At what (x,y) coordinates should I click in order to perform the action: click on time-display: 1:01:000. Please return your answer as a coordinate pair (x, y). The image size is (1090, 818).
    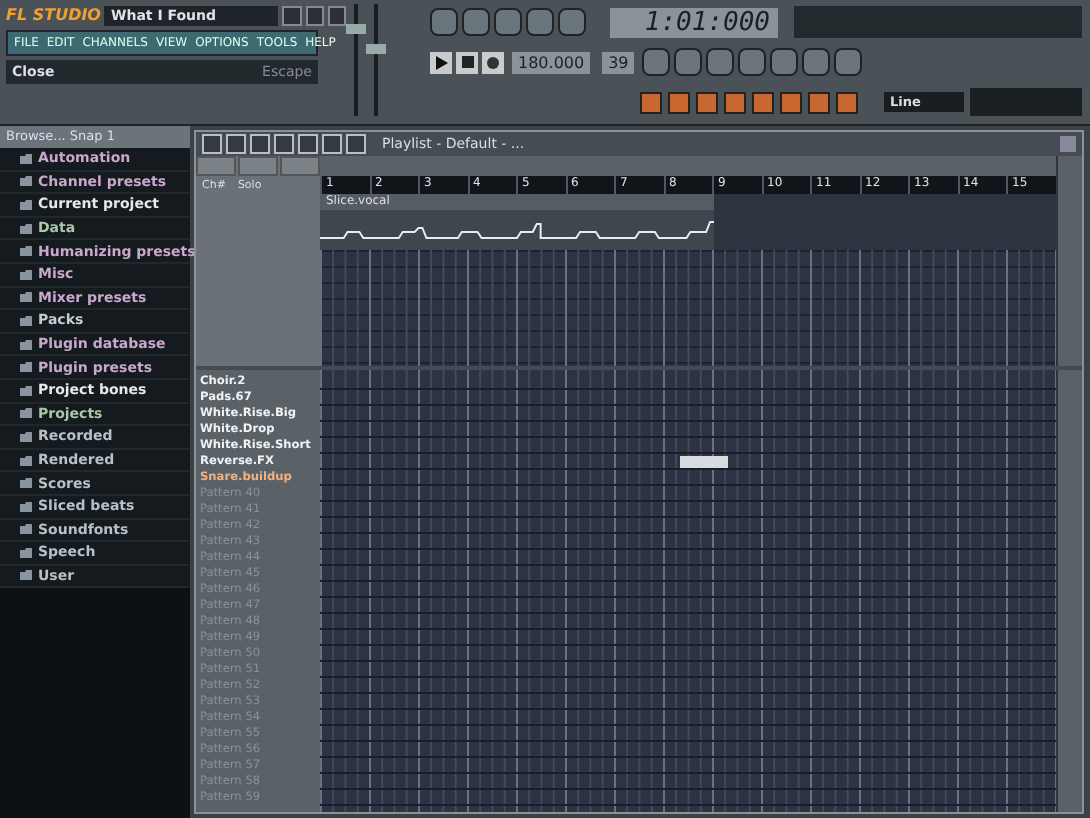
    Looking at the image, I should click on (694, 22).